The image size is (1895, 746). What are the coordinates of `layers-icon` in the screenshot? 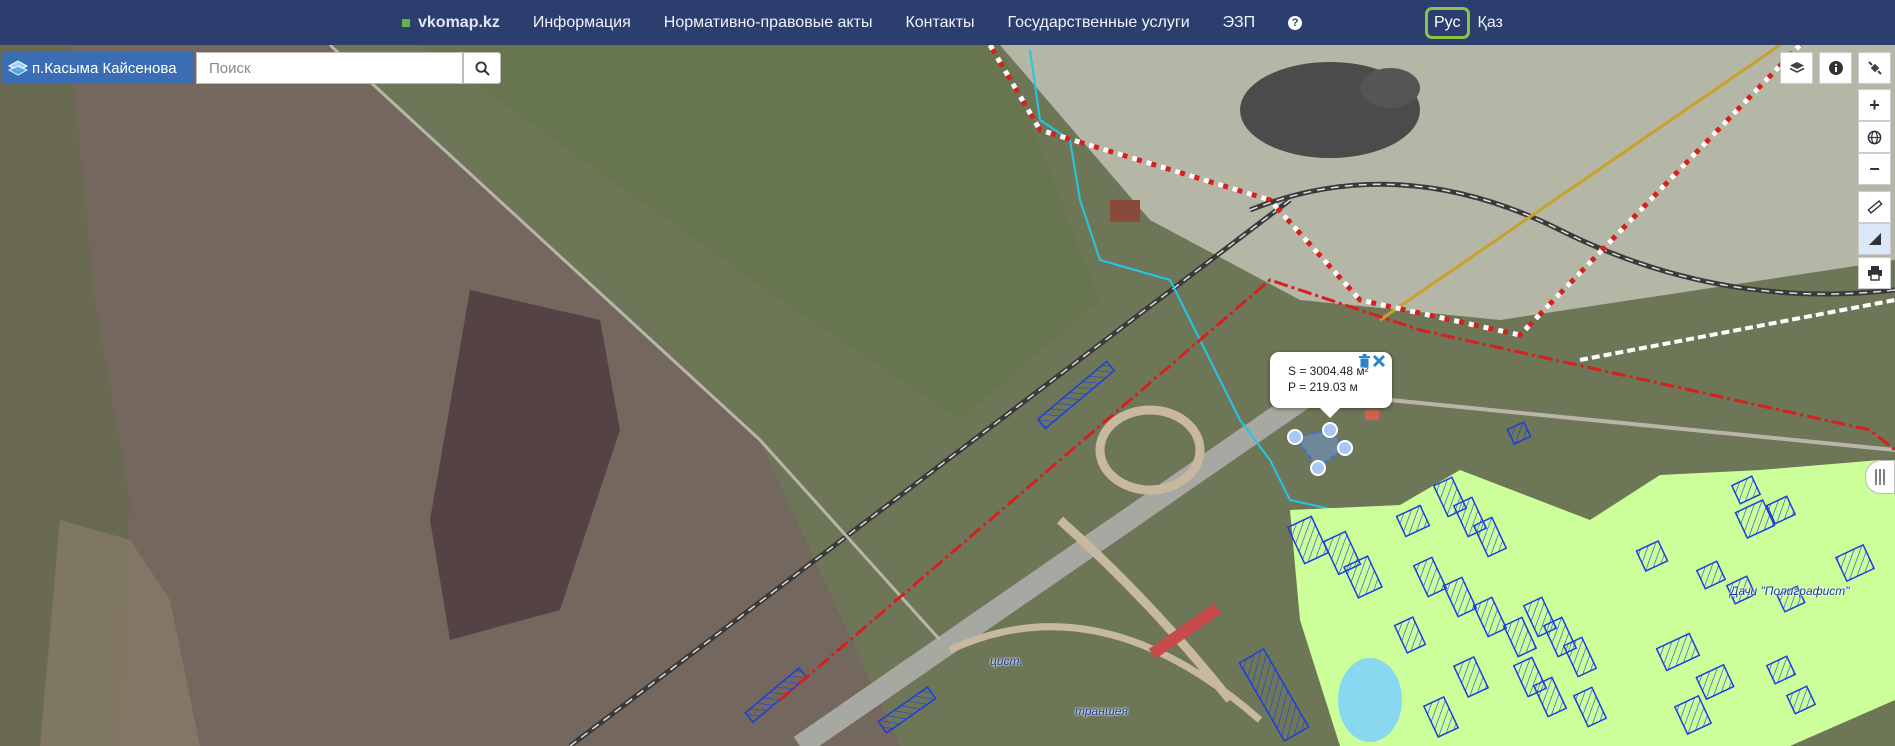 It's located at (18, 68).